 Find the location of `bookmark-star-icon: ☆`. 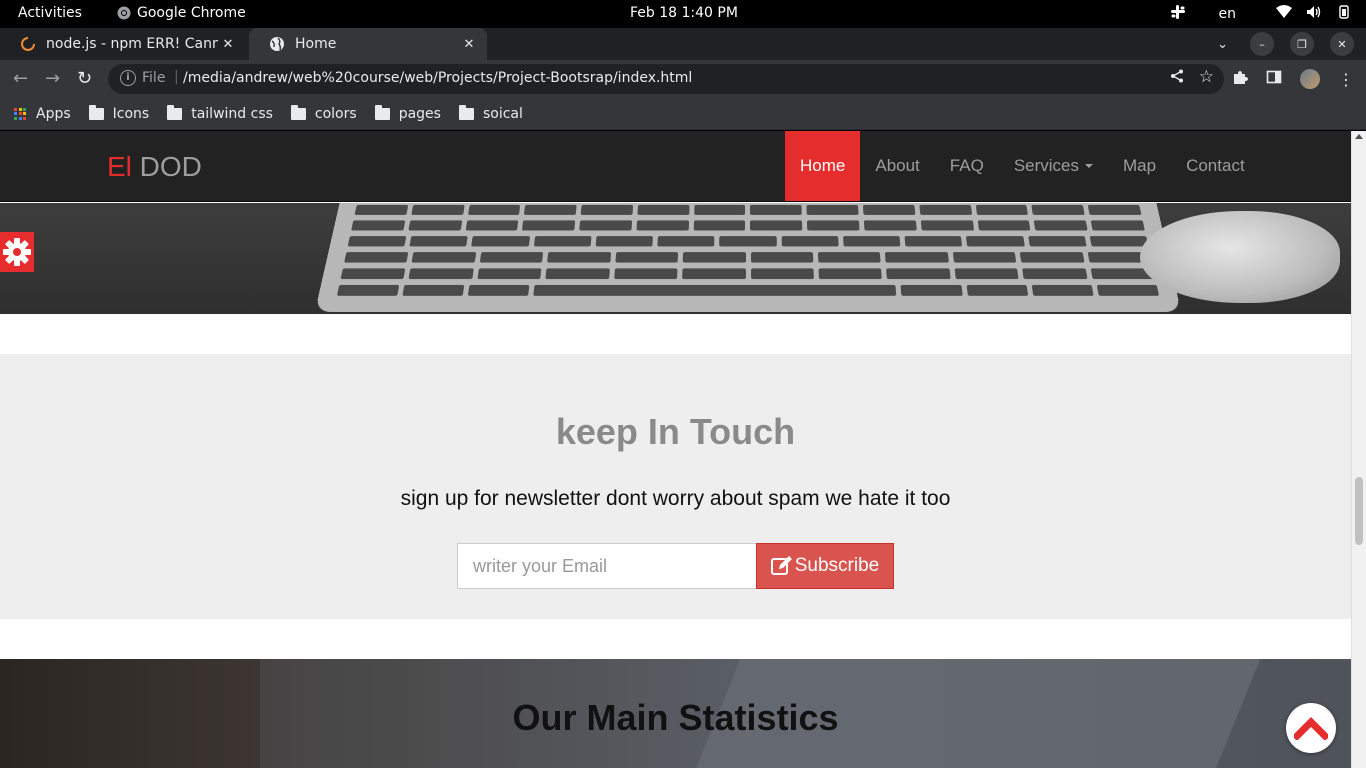

bookmark-star-icon: ☆ is located at coordinates (1206, 77).